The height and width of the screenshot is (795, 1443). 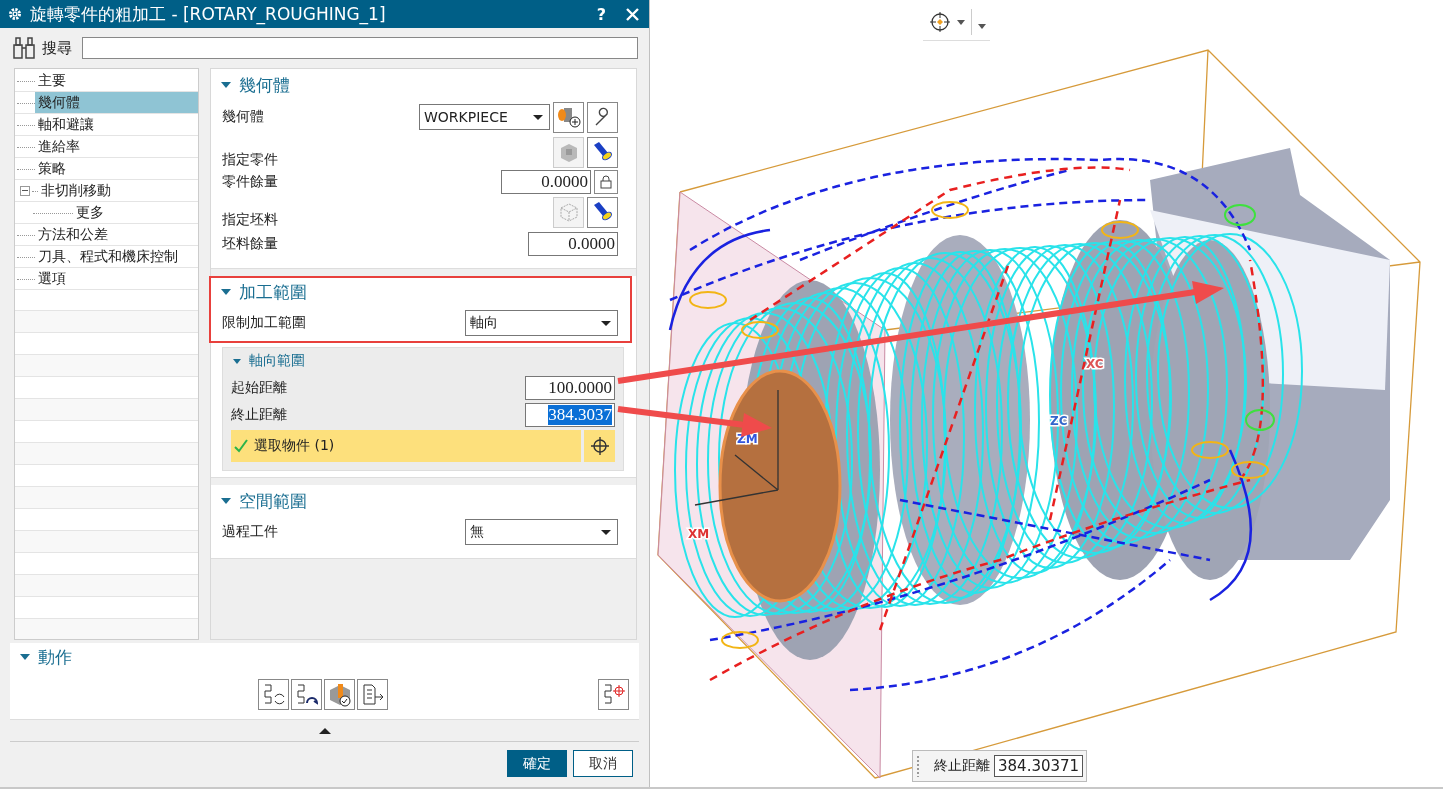 What do you see at coordinates (264, 323) in the screenshot?
I see `field-label: 限制加工範圍` at bounding box center [264, 323].